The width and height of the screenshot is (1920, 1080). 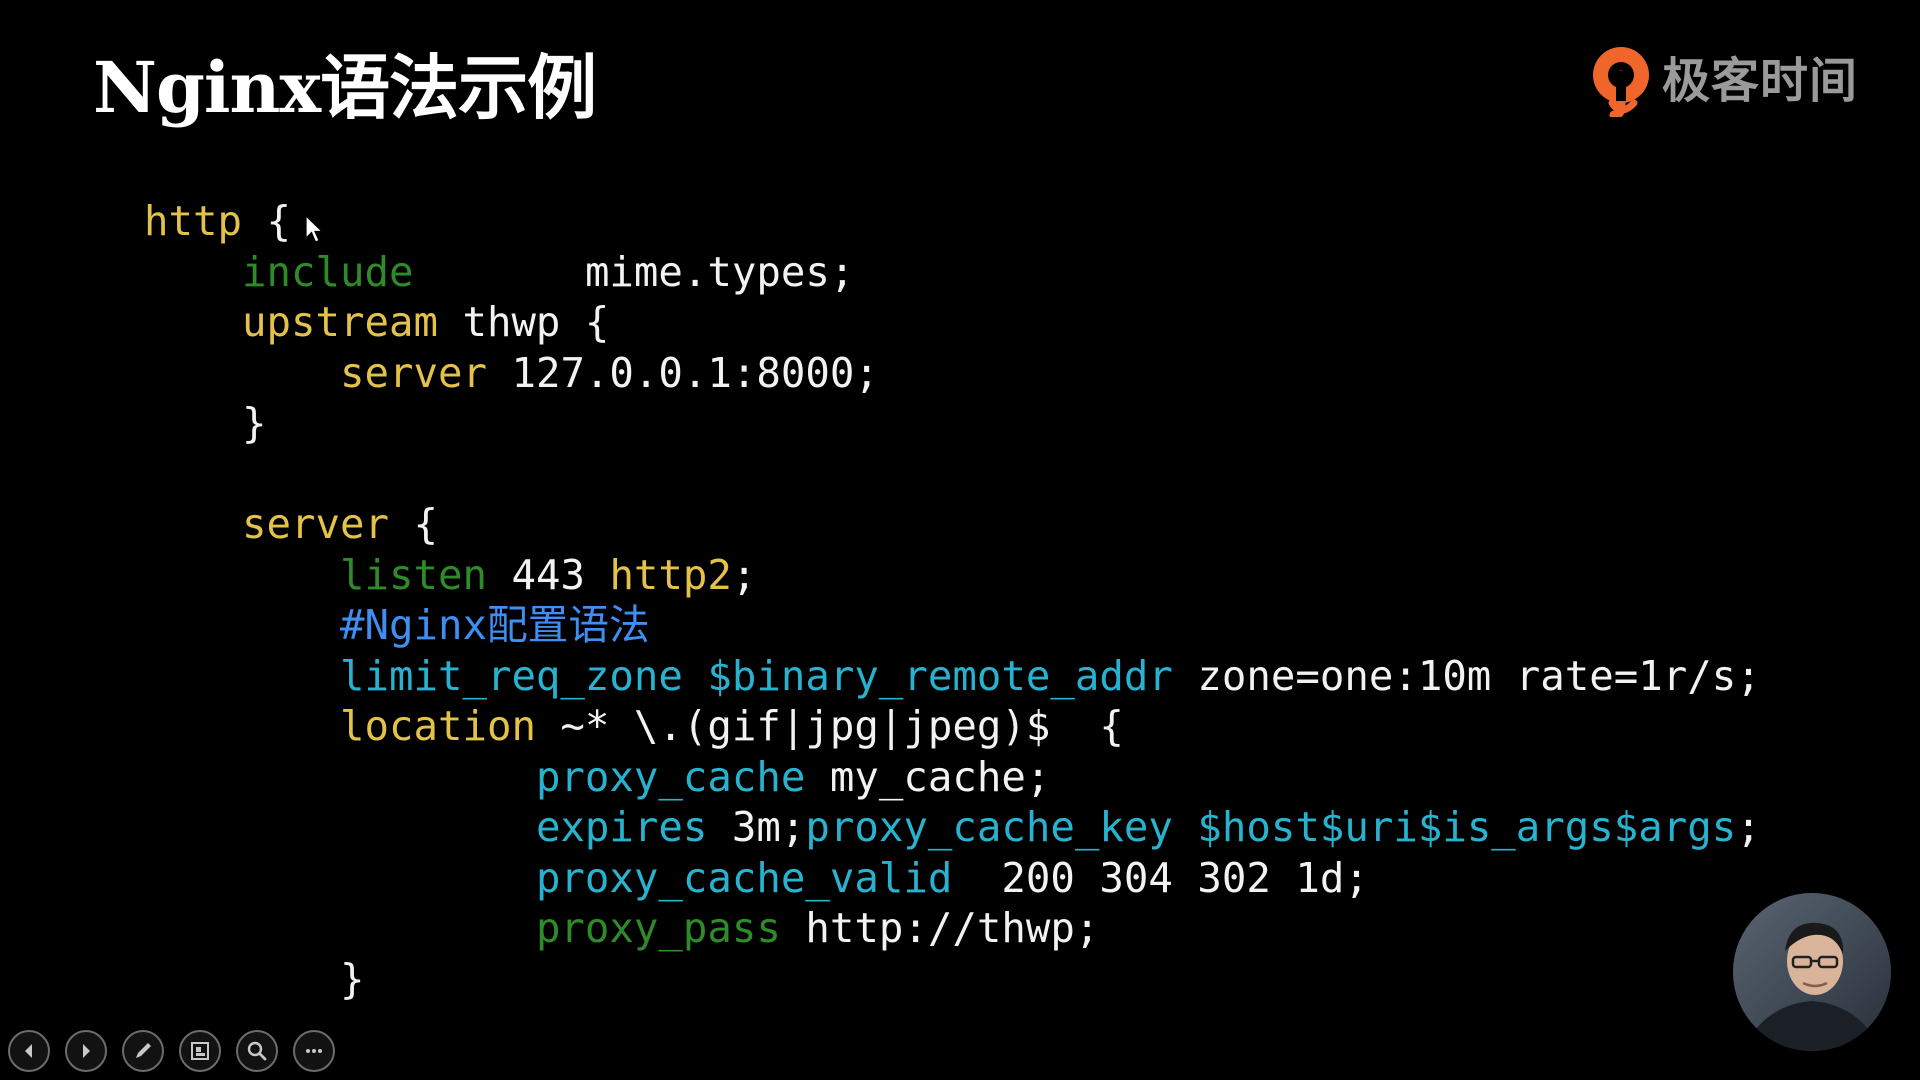 I want to click on previous-slide-button, so click(x=29, y=1051).